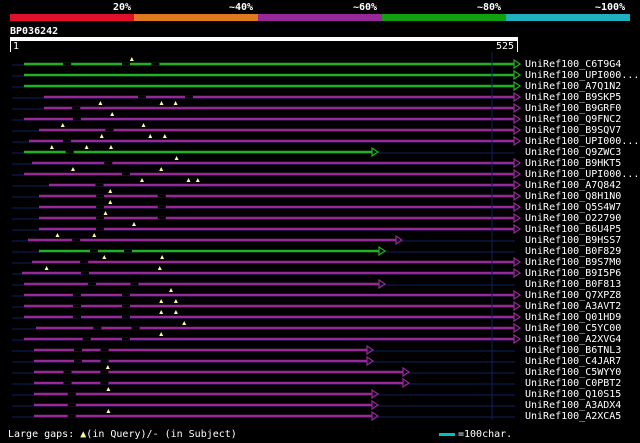 This screenshot has height=443, width=640. Describe the element at coordinates (573, 207) in the screenshot. I see `hit-label-link: UniRef100_Q5S4W7` at that location.